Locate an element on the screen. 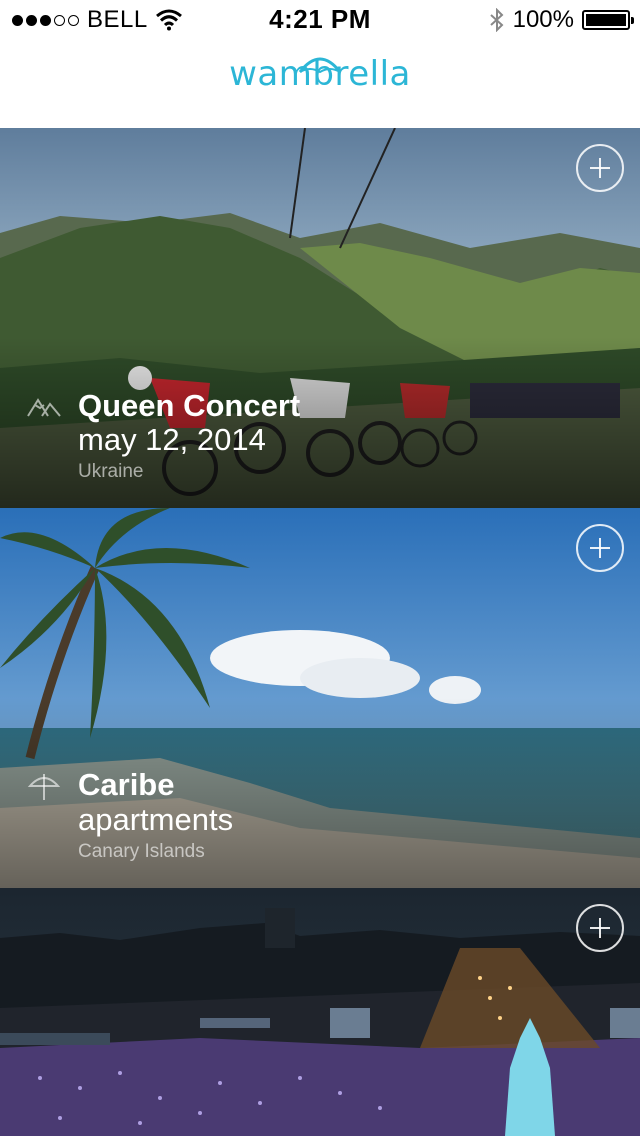 The width and height of the screenshot is (640, 1136). card-subtitle: apartments is located at coordinates (156, 819).